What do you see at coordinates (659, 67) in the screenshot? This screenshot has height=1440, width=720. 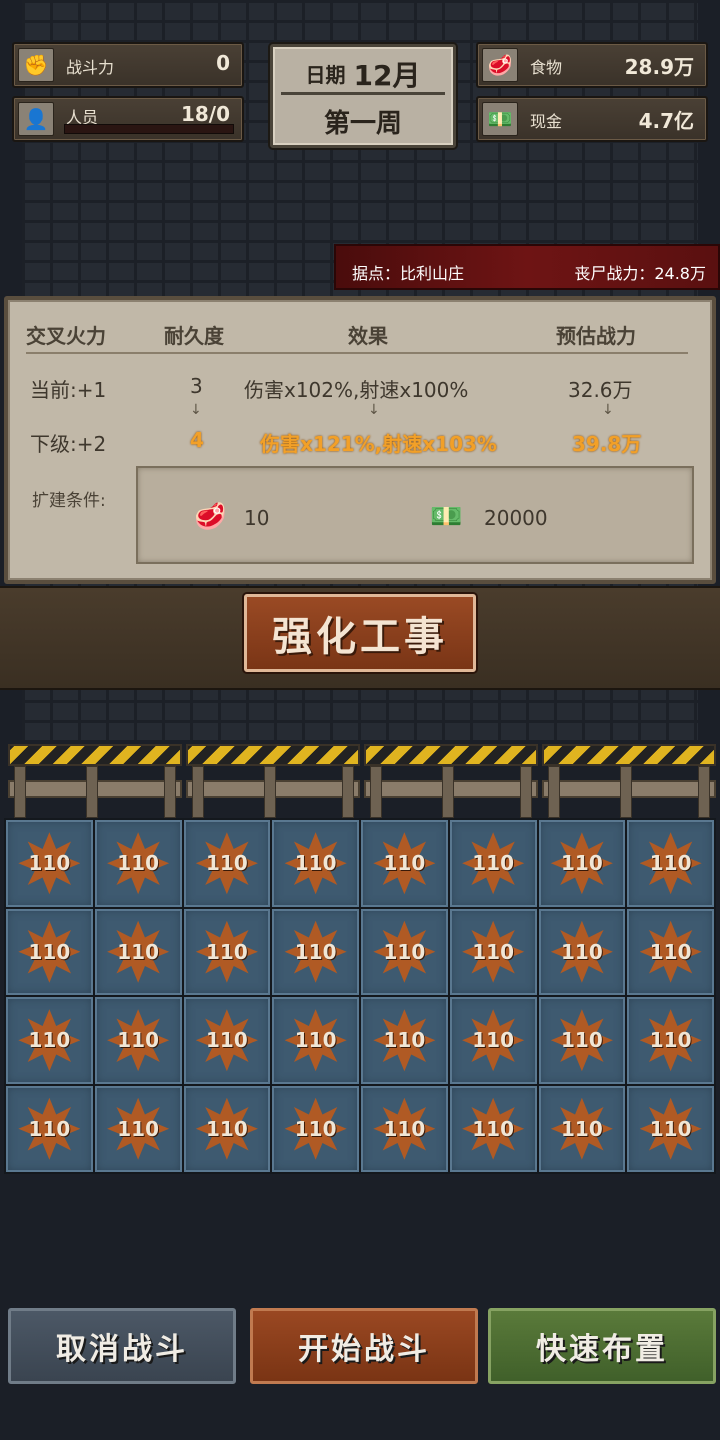 I see `food-value: 28.9万` at bounding box center [659, 67].